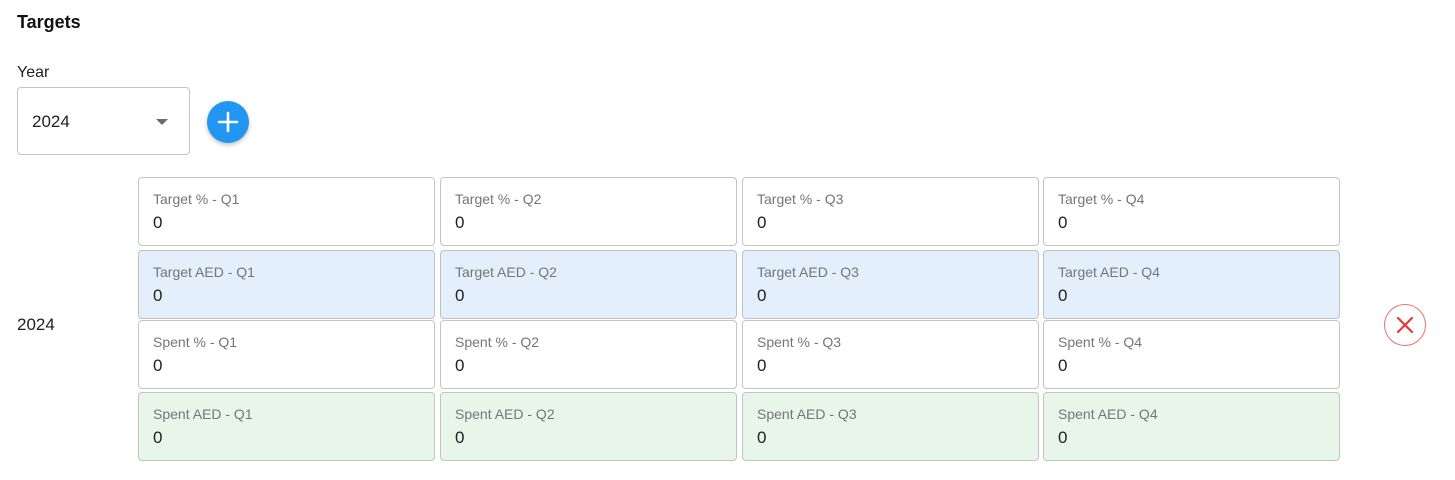 This screenshot has width=1455, height=480. I want to click on target-pct-q3-field: Target % - Q3 0, so click(890, 211).